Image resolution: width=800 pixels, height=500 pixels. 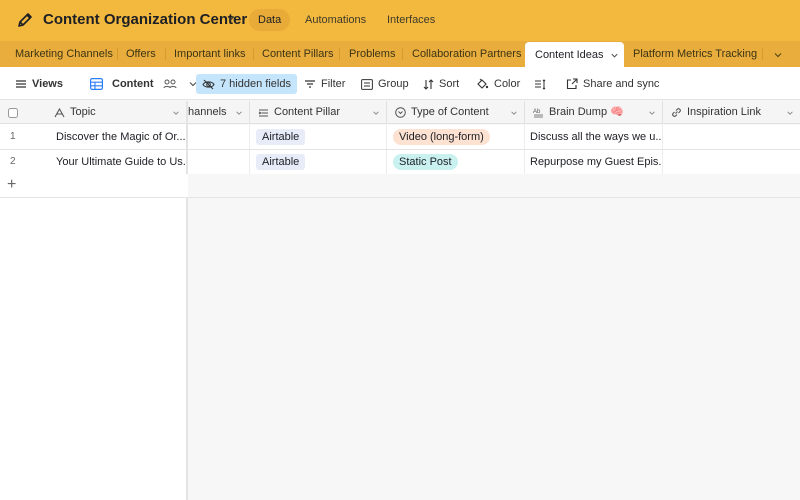 What do you see at coordinates (450, 112) in the screenshot?
I see `column-header-label: Type of Content` at bounding box center [450, 112].